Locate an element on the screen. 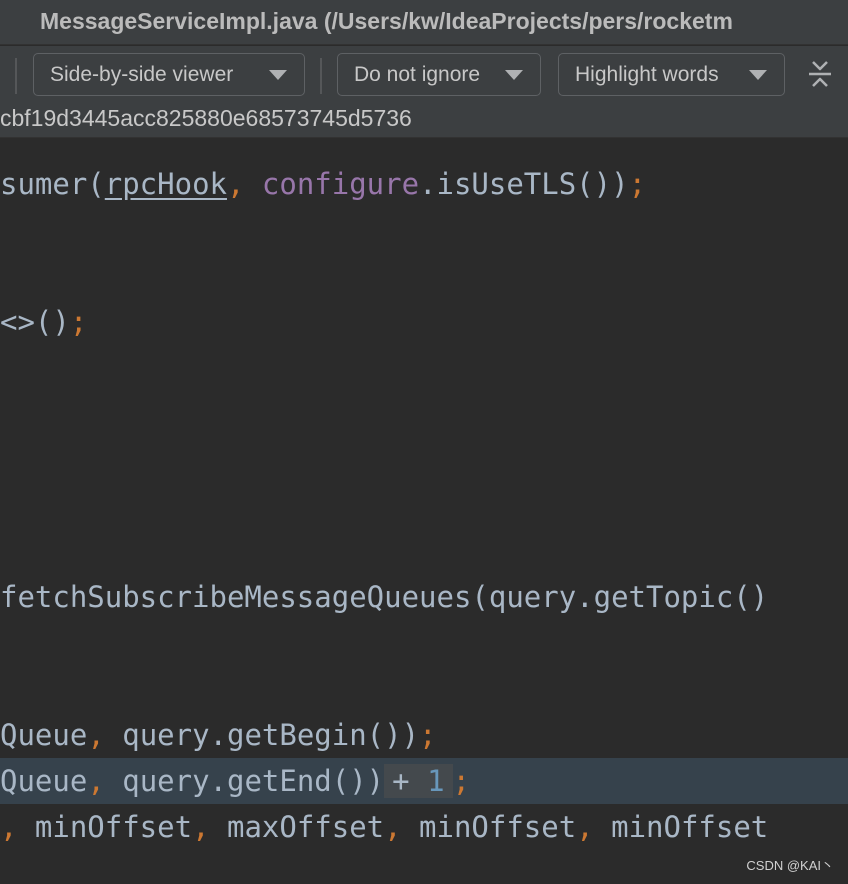 The height and width of the screenshot is (884, 848). viewer-mode-dropdown: Side-by-side viewer is located at coordinates (169, 74).